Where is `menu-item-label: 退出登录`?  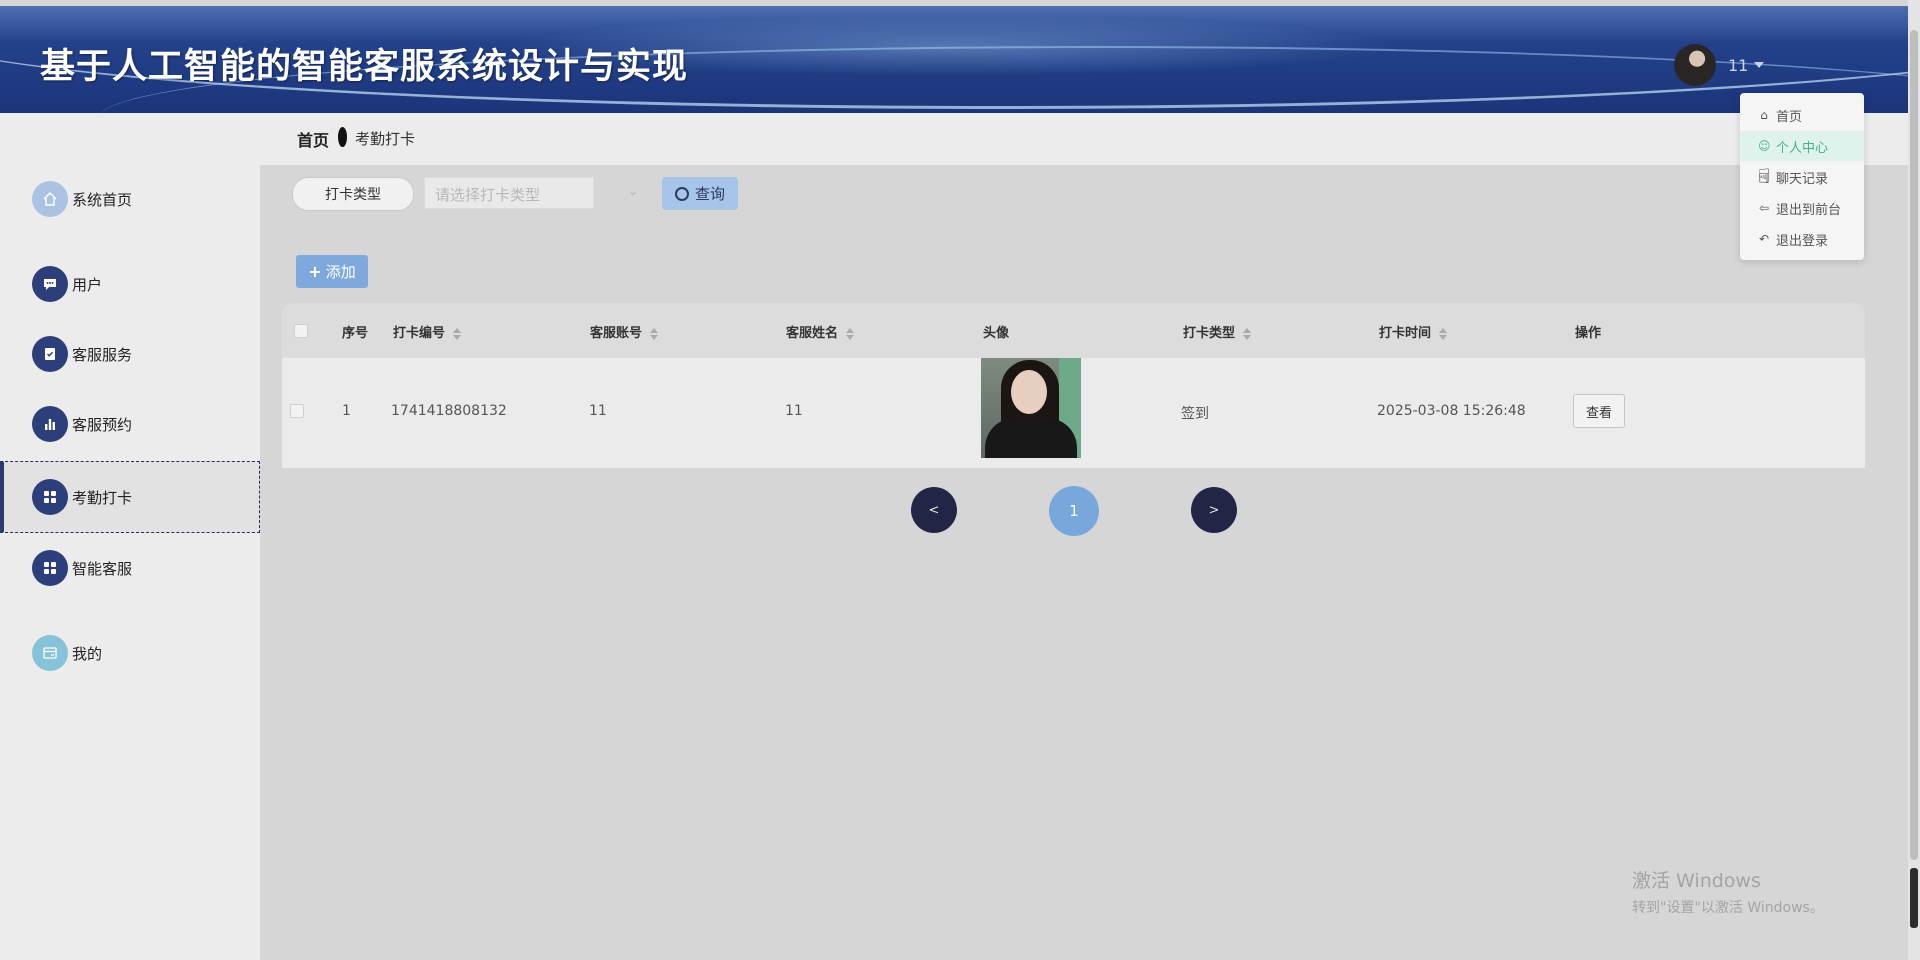 menu-item-label: 退出登录 is located at coordinates (1802, 241).